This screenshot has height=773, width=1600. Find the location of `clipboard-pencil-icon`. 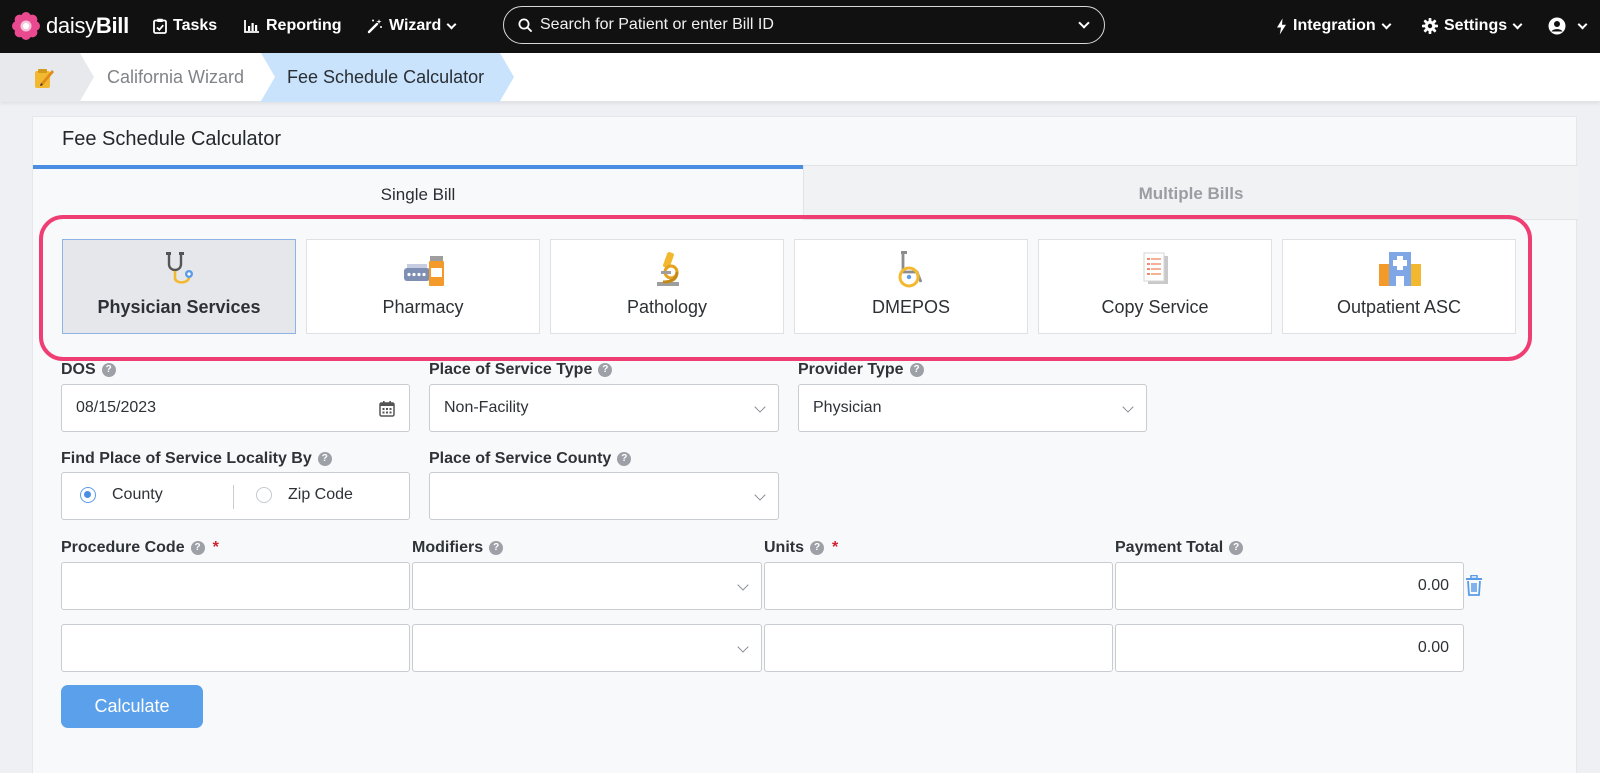

clipboard-pencil-icon is located at coordinates (44, 78).